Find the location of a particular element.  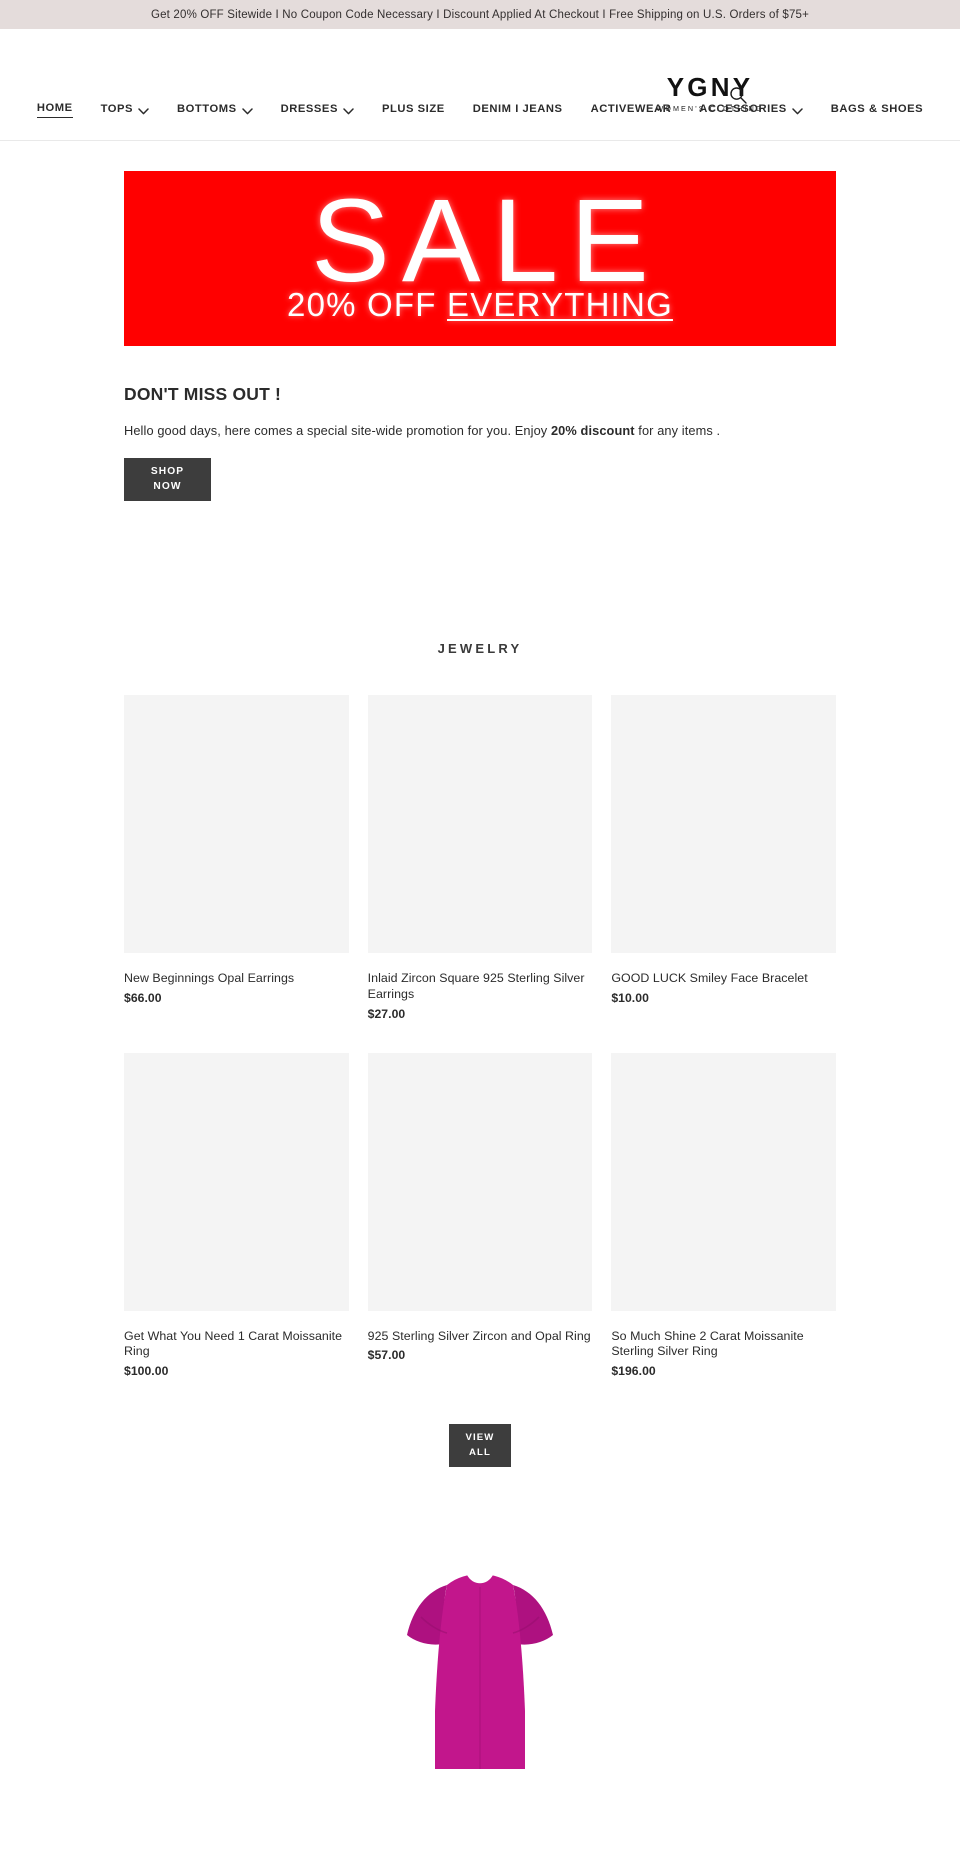

nav-item-activewear: ACTIVEWEAR is located at coordinates (631, 109).